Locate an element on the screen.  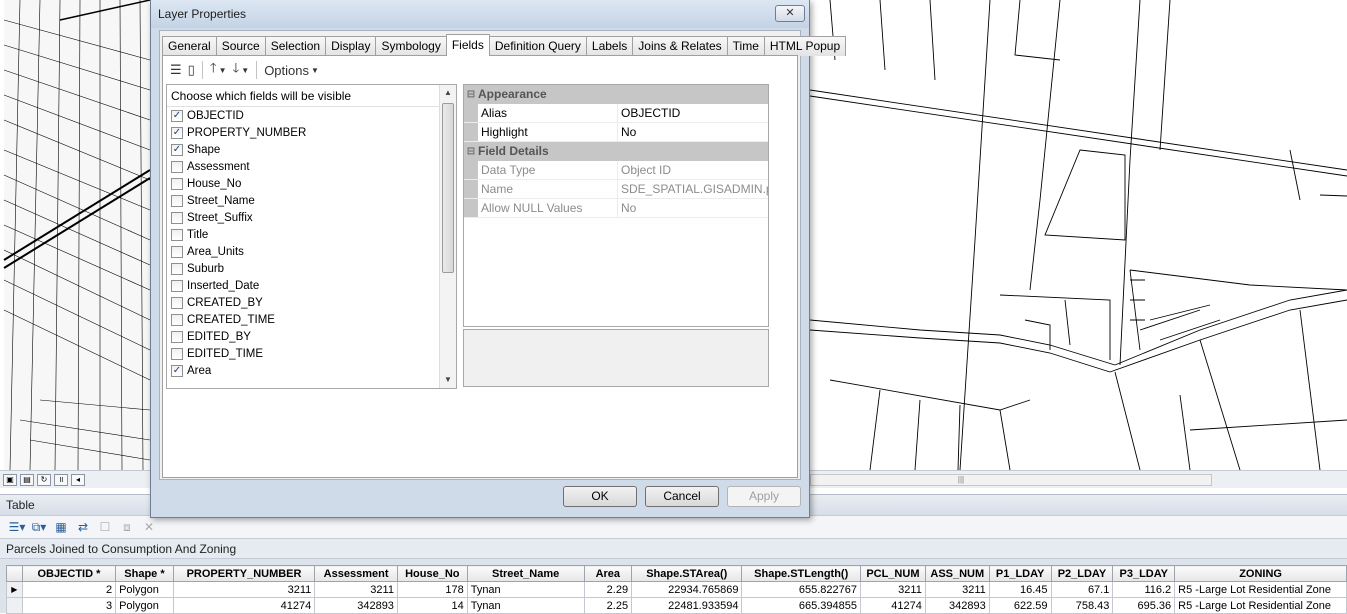
field-row: Street_Name is located at coordinates (311, 200).